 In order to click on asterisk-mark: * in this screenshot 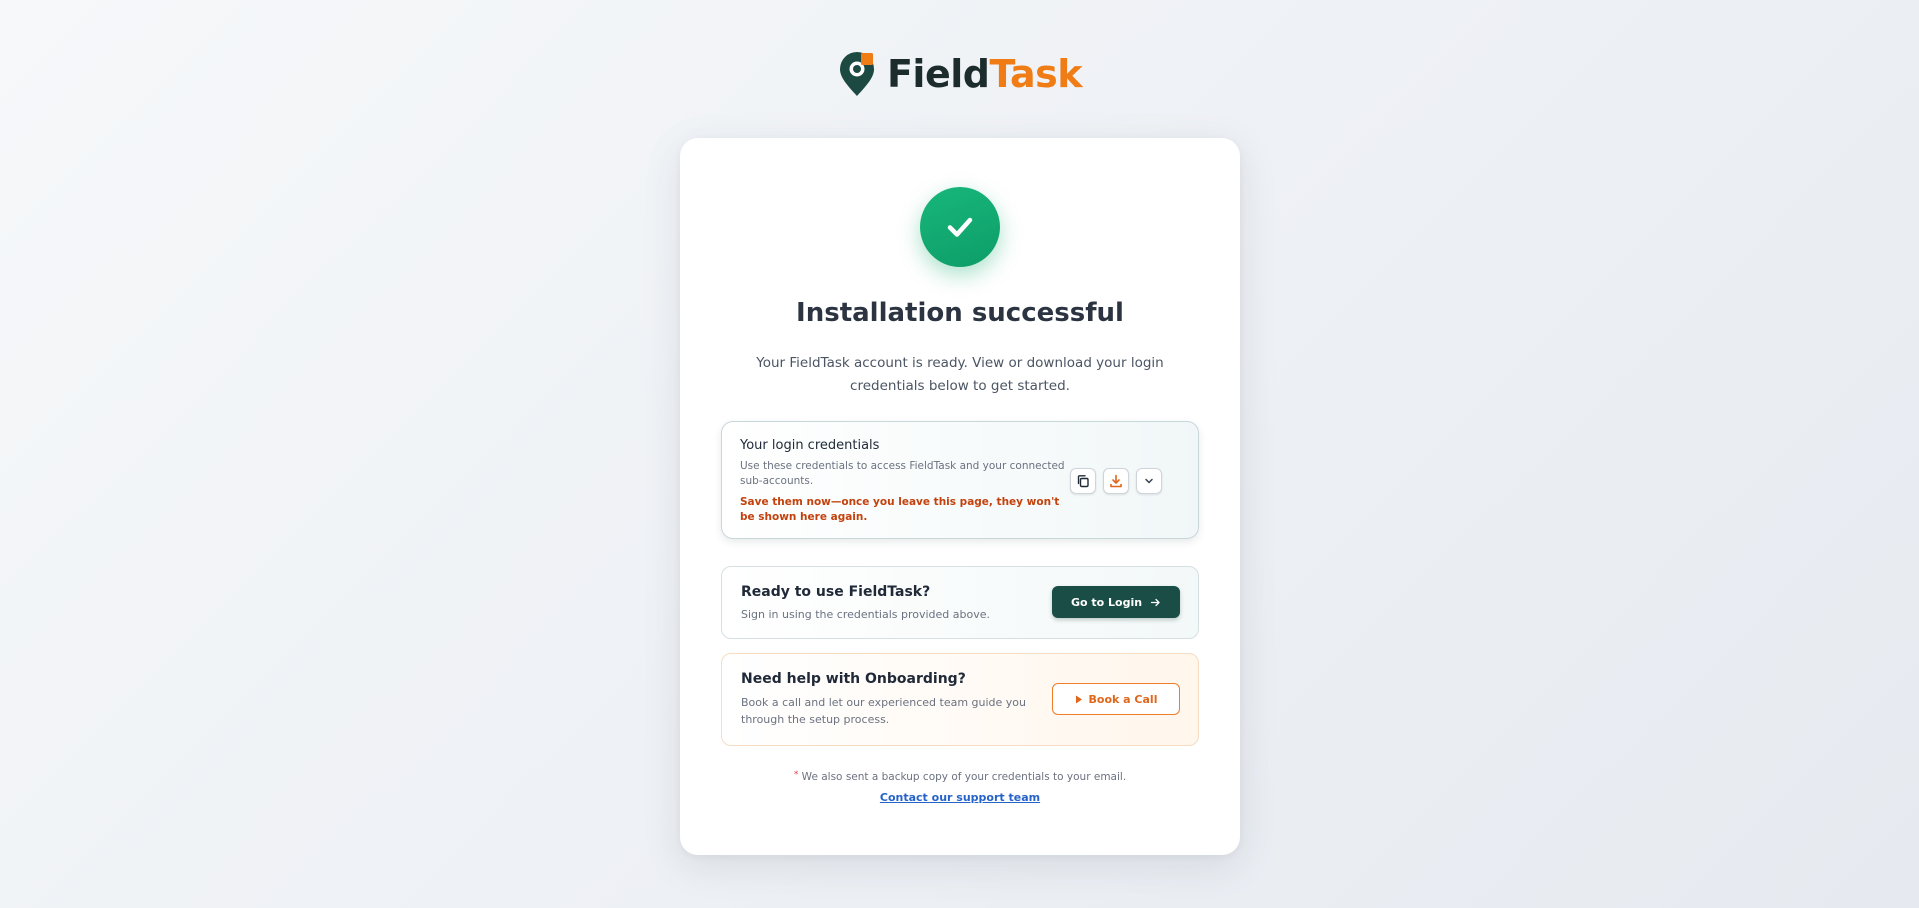, I will do `click(796, 775)`.